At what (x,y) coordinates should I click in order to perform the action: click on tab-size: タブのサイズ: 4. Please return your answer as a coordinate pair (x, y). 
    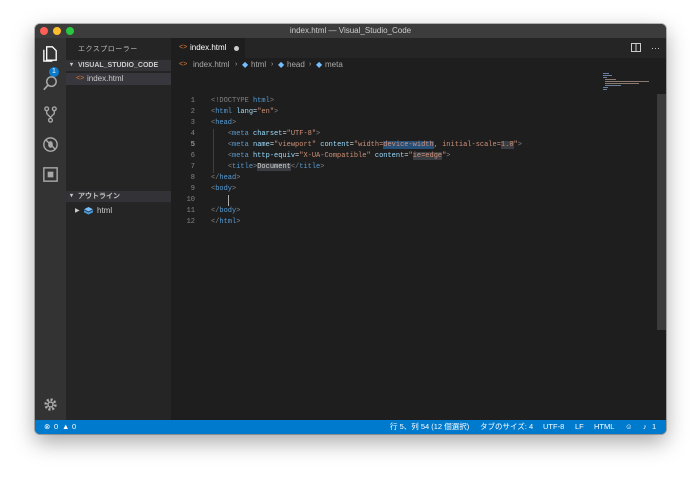
    Looking at the image, I should click on (506, 427).